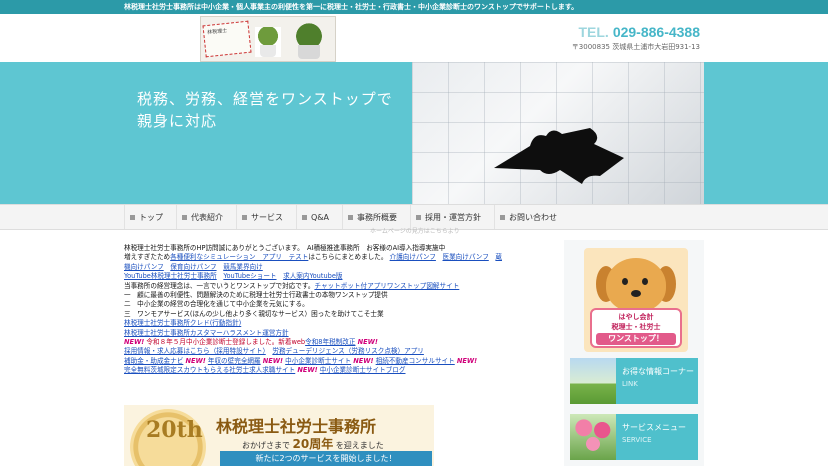  Describe the element at coordinates (348, 351) in the screenshot. I see `labor-dd-link: 労務デューデリジェンス（労務リスク点検）アプリ` at that location.